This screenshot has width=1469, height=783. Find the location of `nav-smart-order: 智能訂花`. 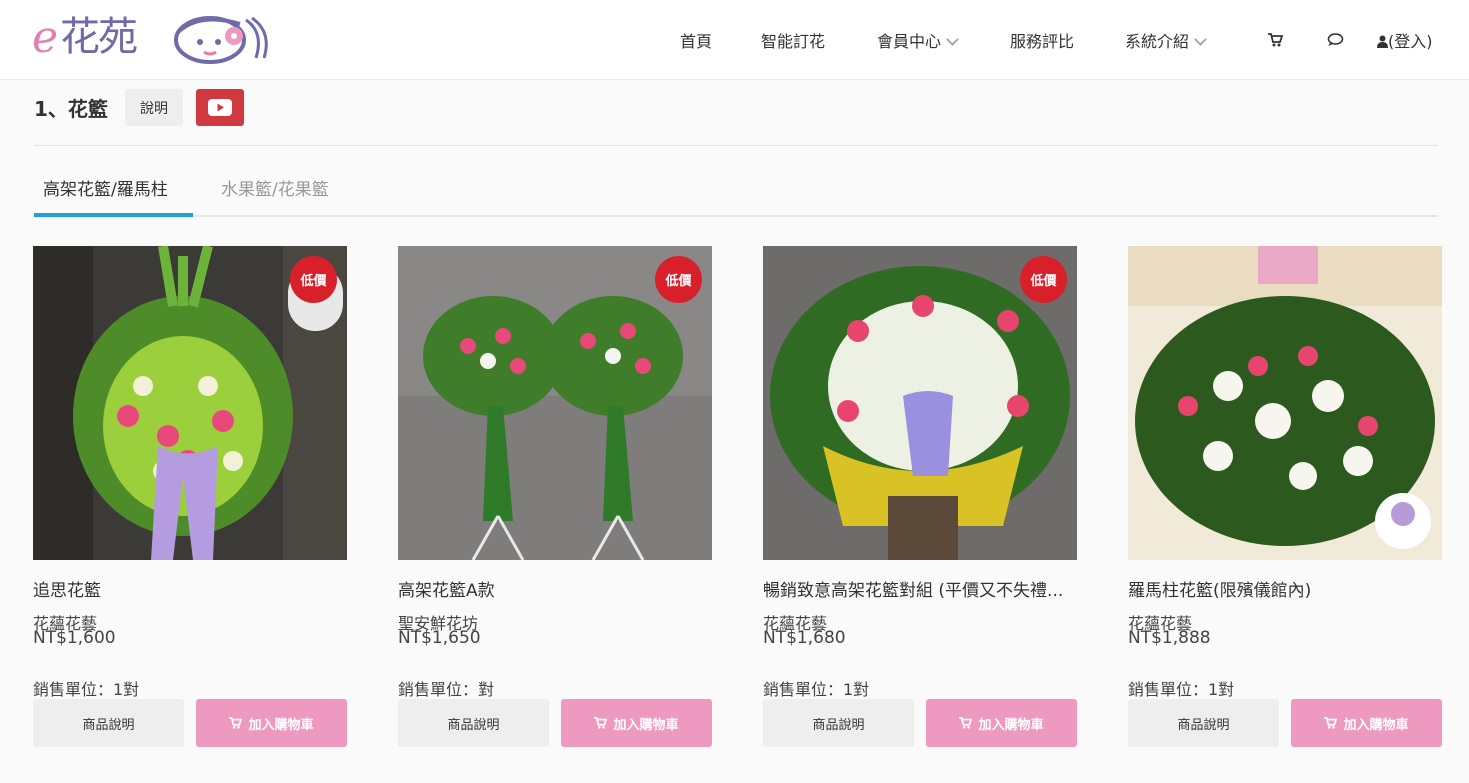

nav-smart-order: 智能訂花 is located at coordinates (793, 40).